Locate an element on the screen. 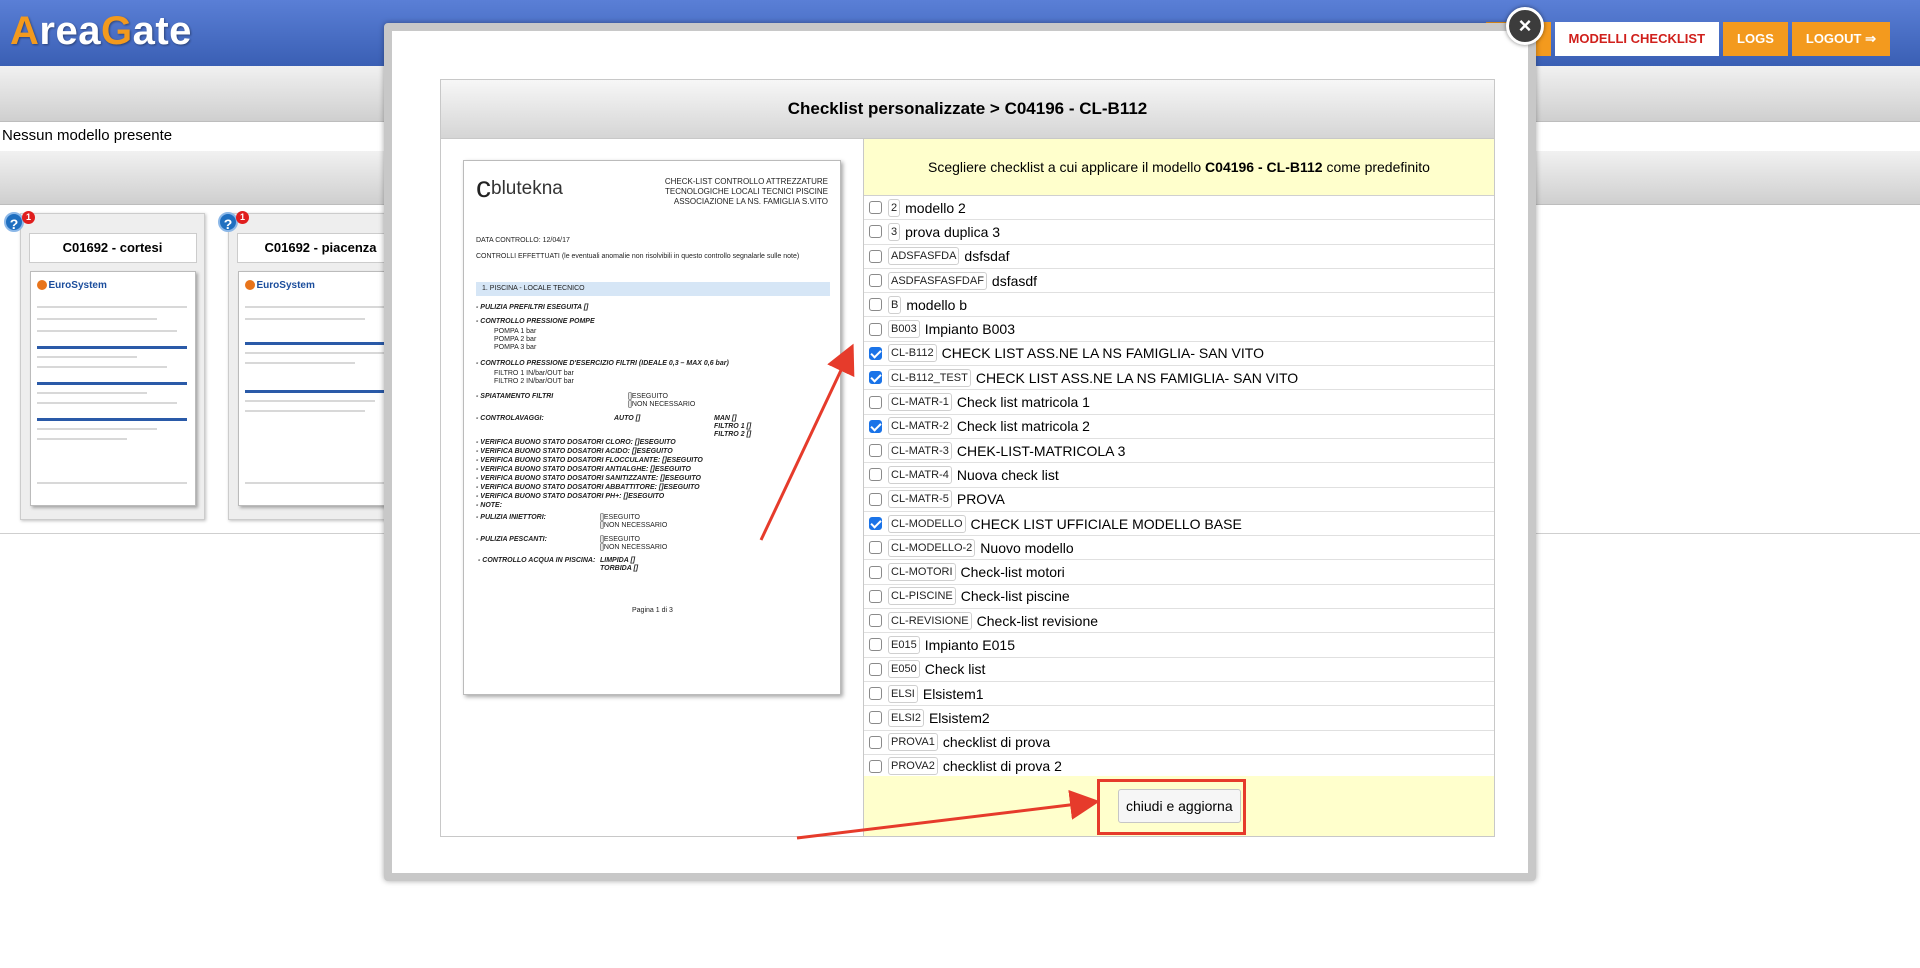  doc-line: - CONTROLLO PRESSIONE POMPE is located at coordinates (535, 321).